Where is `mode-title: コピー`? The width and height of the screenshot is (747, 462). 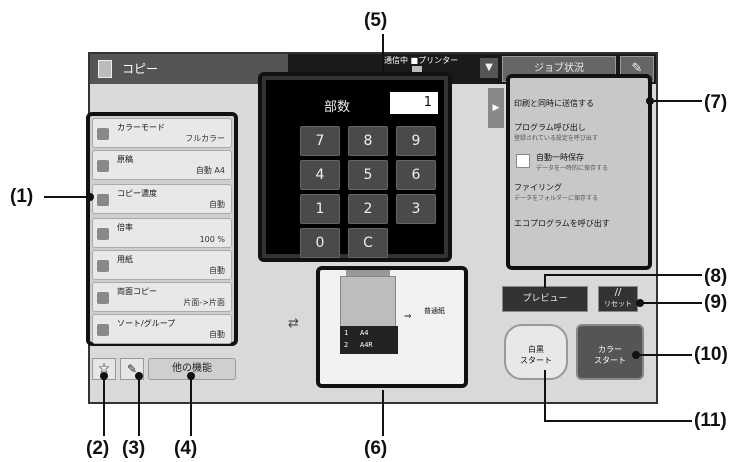 mode-title: コピー is located at coordinates (140, 69).